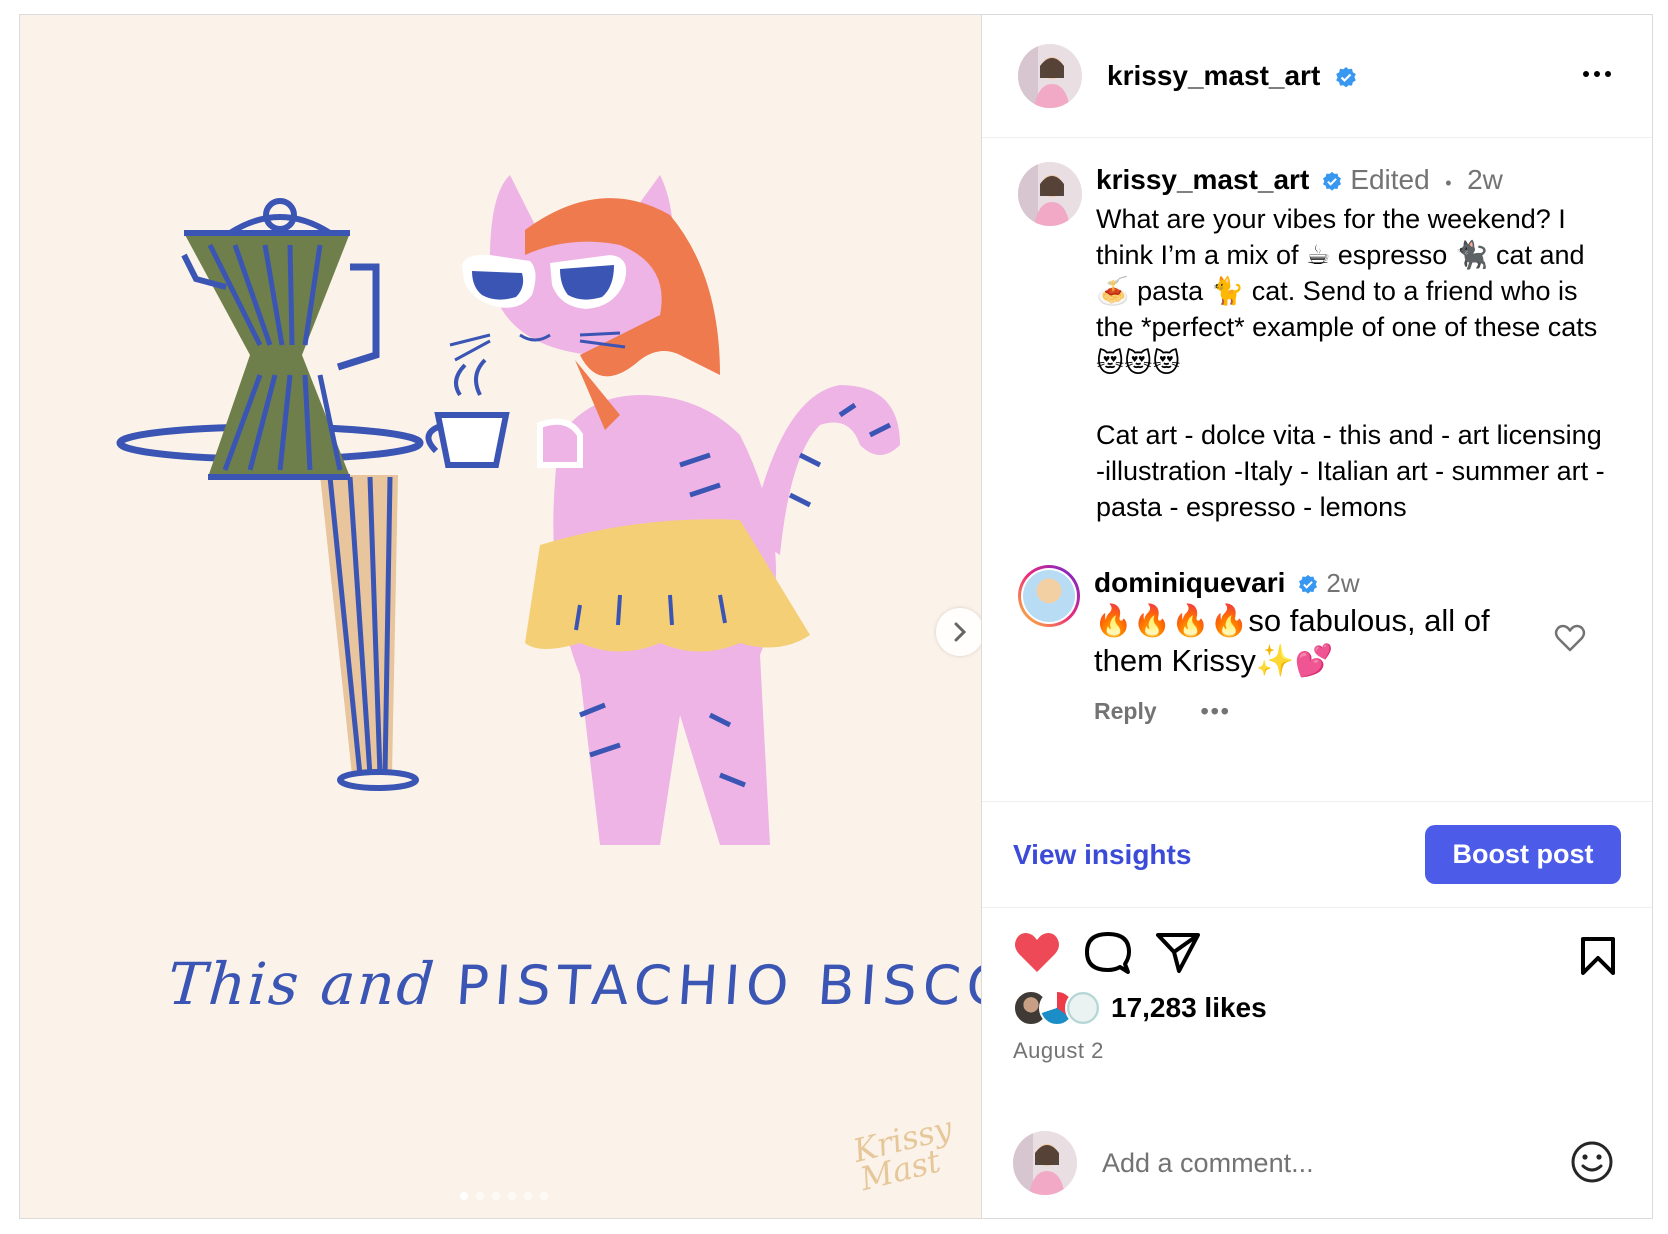  Describe the element at coordinates (1202, 179) in the screenshot. I see `caption-username: krissy_mast_art` at that location.